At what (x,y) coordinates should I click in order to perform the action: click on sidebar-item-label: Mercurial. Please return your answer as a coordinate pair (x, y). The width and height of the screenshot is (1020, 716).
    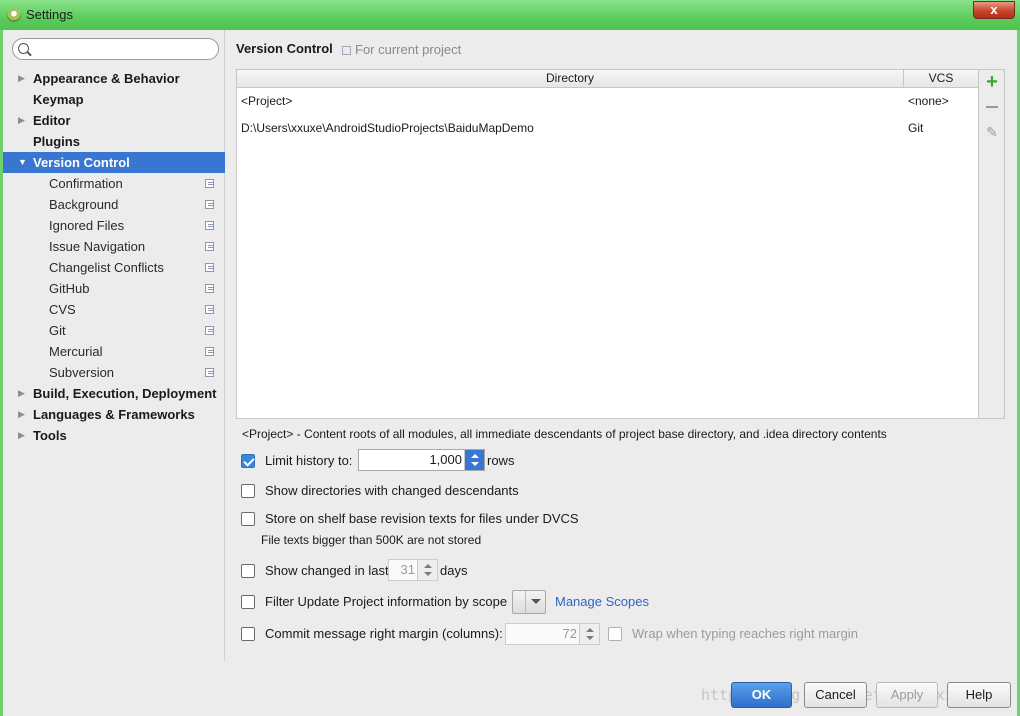
    Looking at the image, I should click on (76, 351).